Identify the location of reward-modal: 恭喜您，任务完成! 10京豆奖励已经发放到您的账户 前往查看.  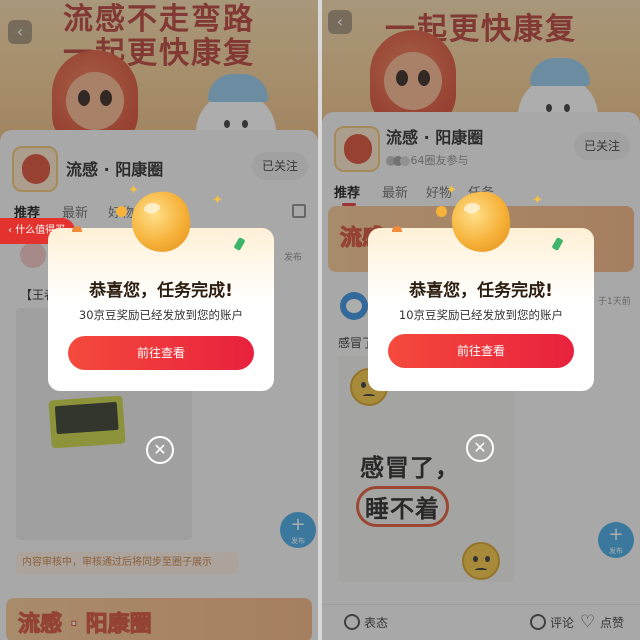
(481, 309).